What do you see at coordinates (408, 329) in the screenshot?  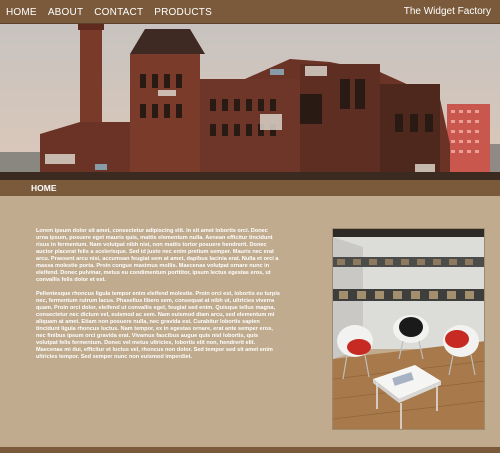 I see `showroom-photo` at bounding box center [408, 329].